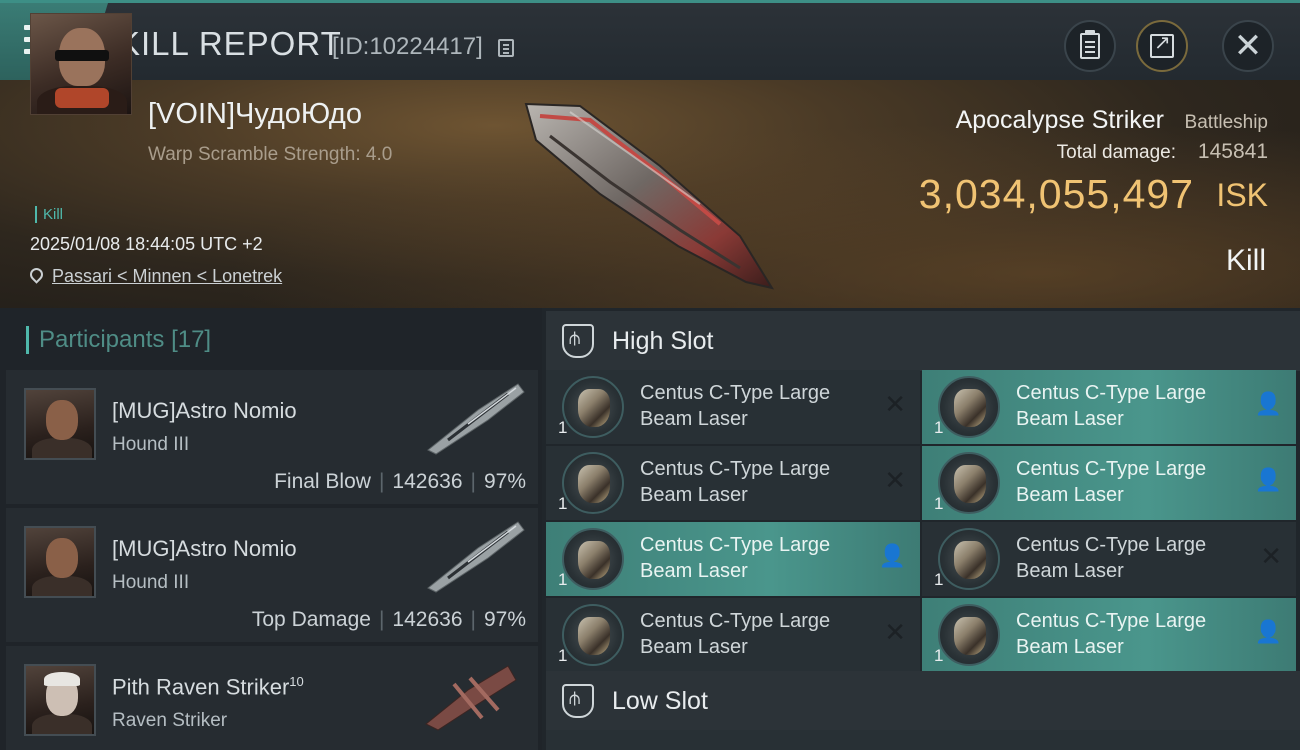 The height and width of the screenshot is (750, 1300). What do you see at coordinates (191, 339) in the screenshot?
I see `participants-count: [17]` at bounding box center [191, 339].